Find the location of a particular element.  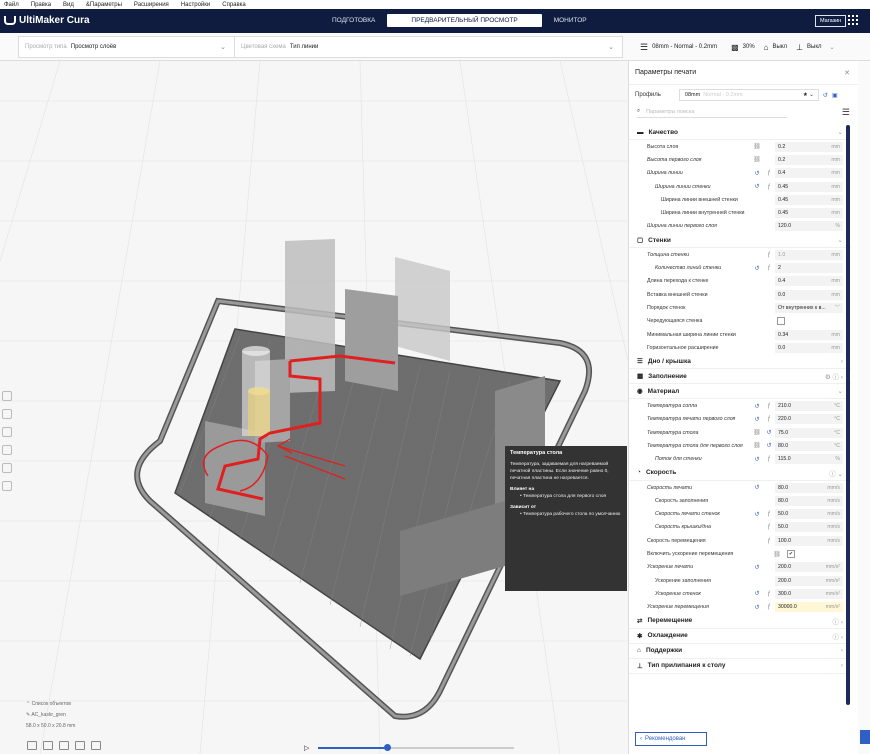

category-infill: ▩ Заполнение ⚙ ⓘ ‹ is located at coordinates (740, 377).